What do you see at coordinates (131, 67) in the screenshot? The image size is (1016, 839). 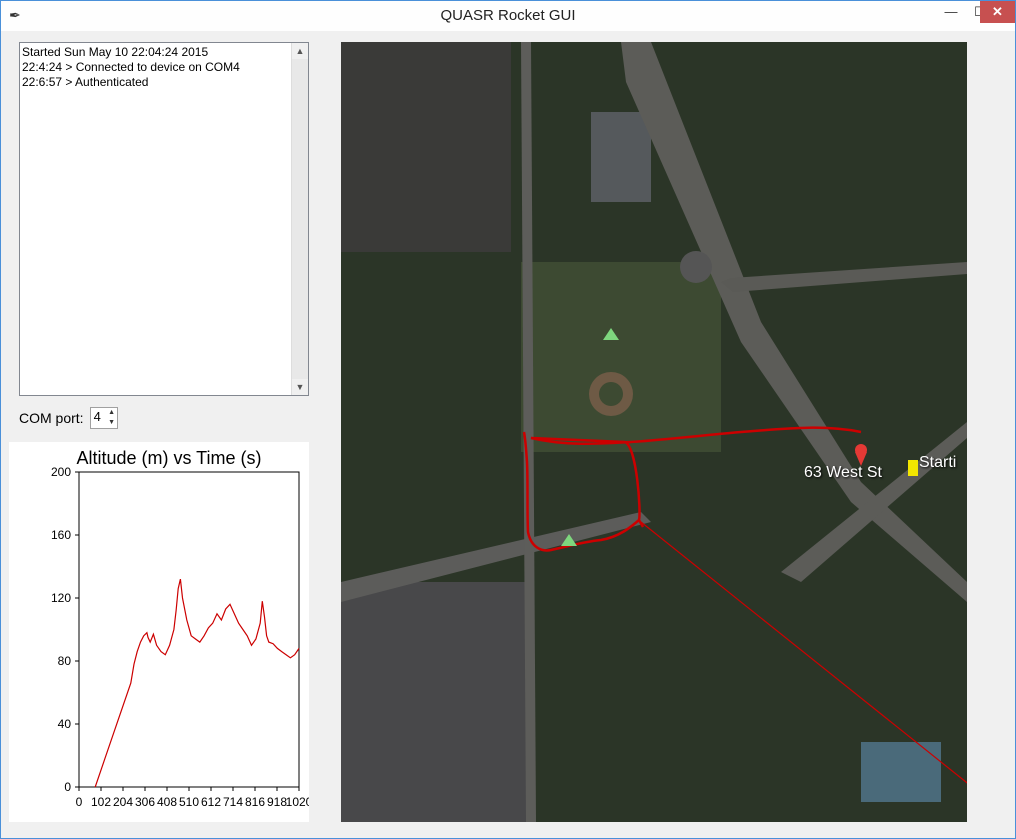 I see `log-line: 22:4:24 > Connected to device on COM4` at bounding box center [131, 67].